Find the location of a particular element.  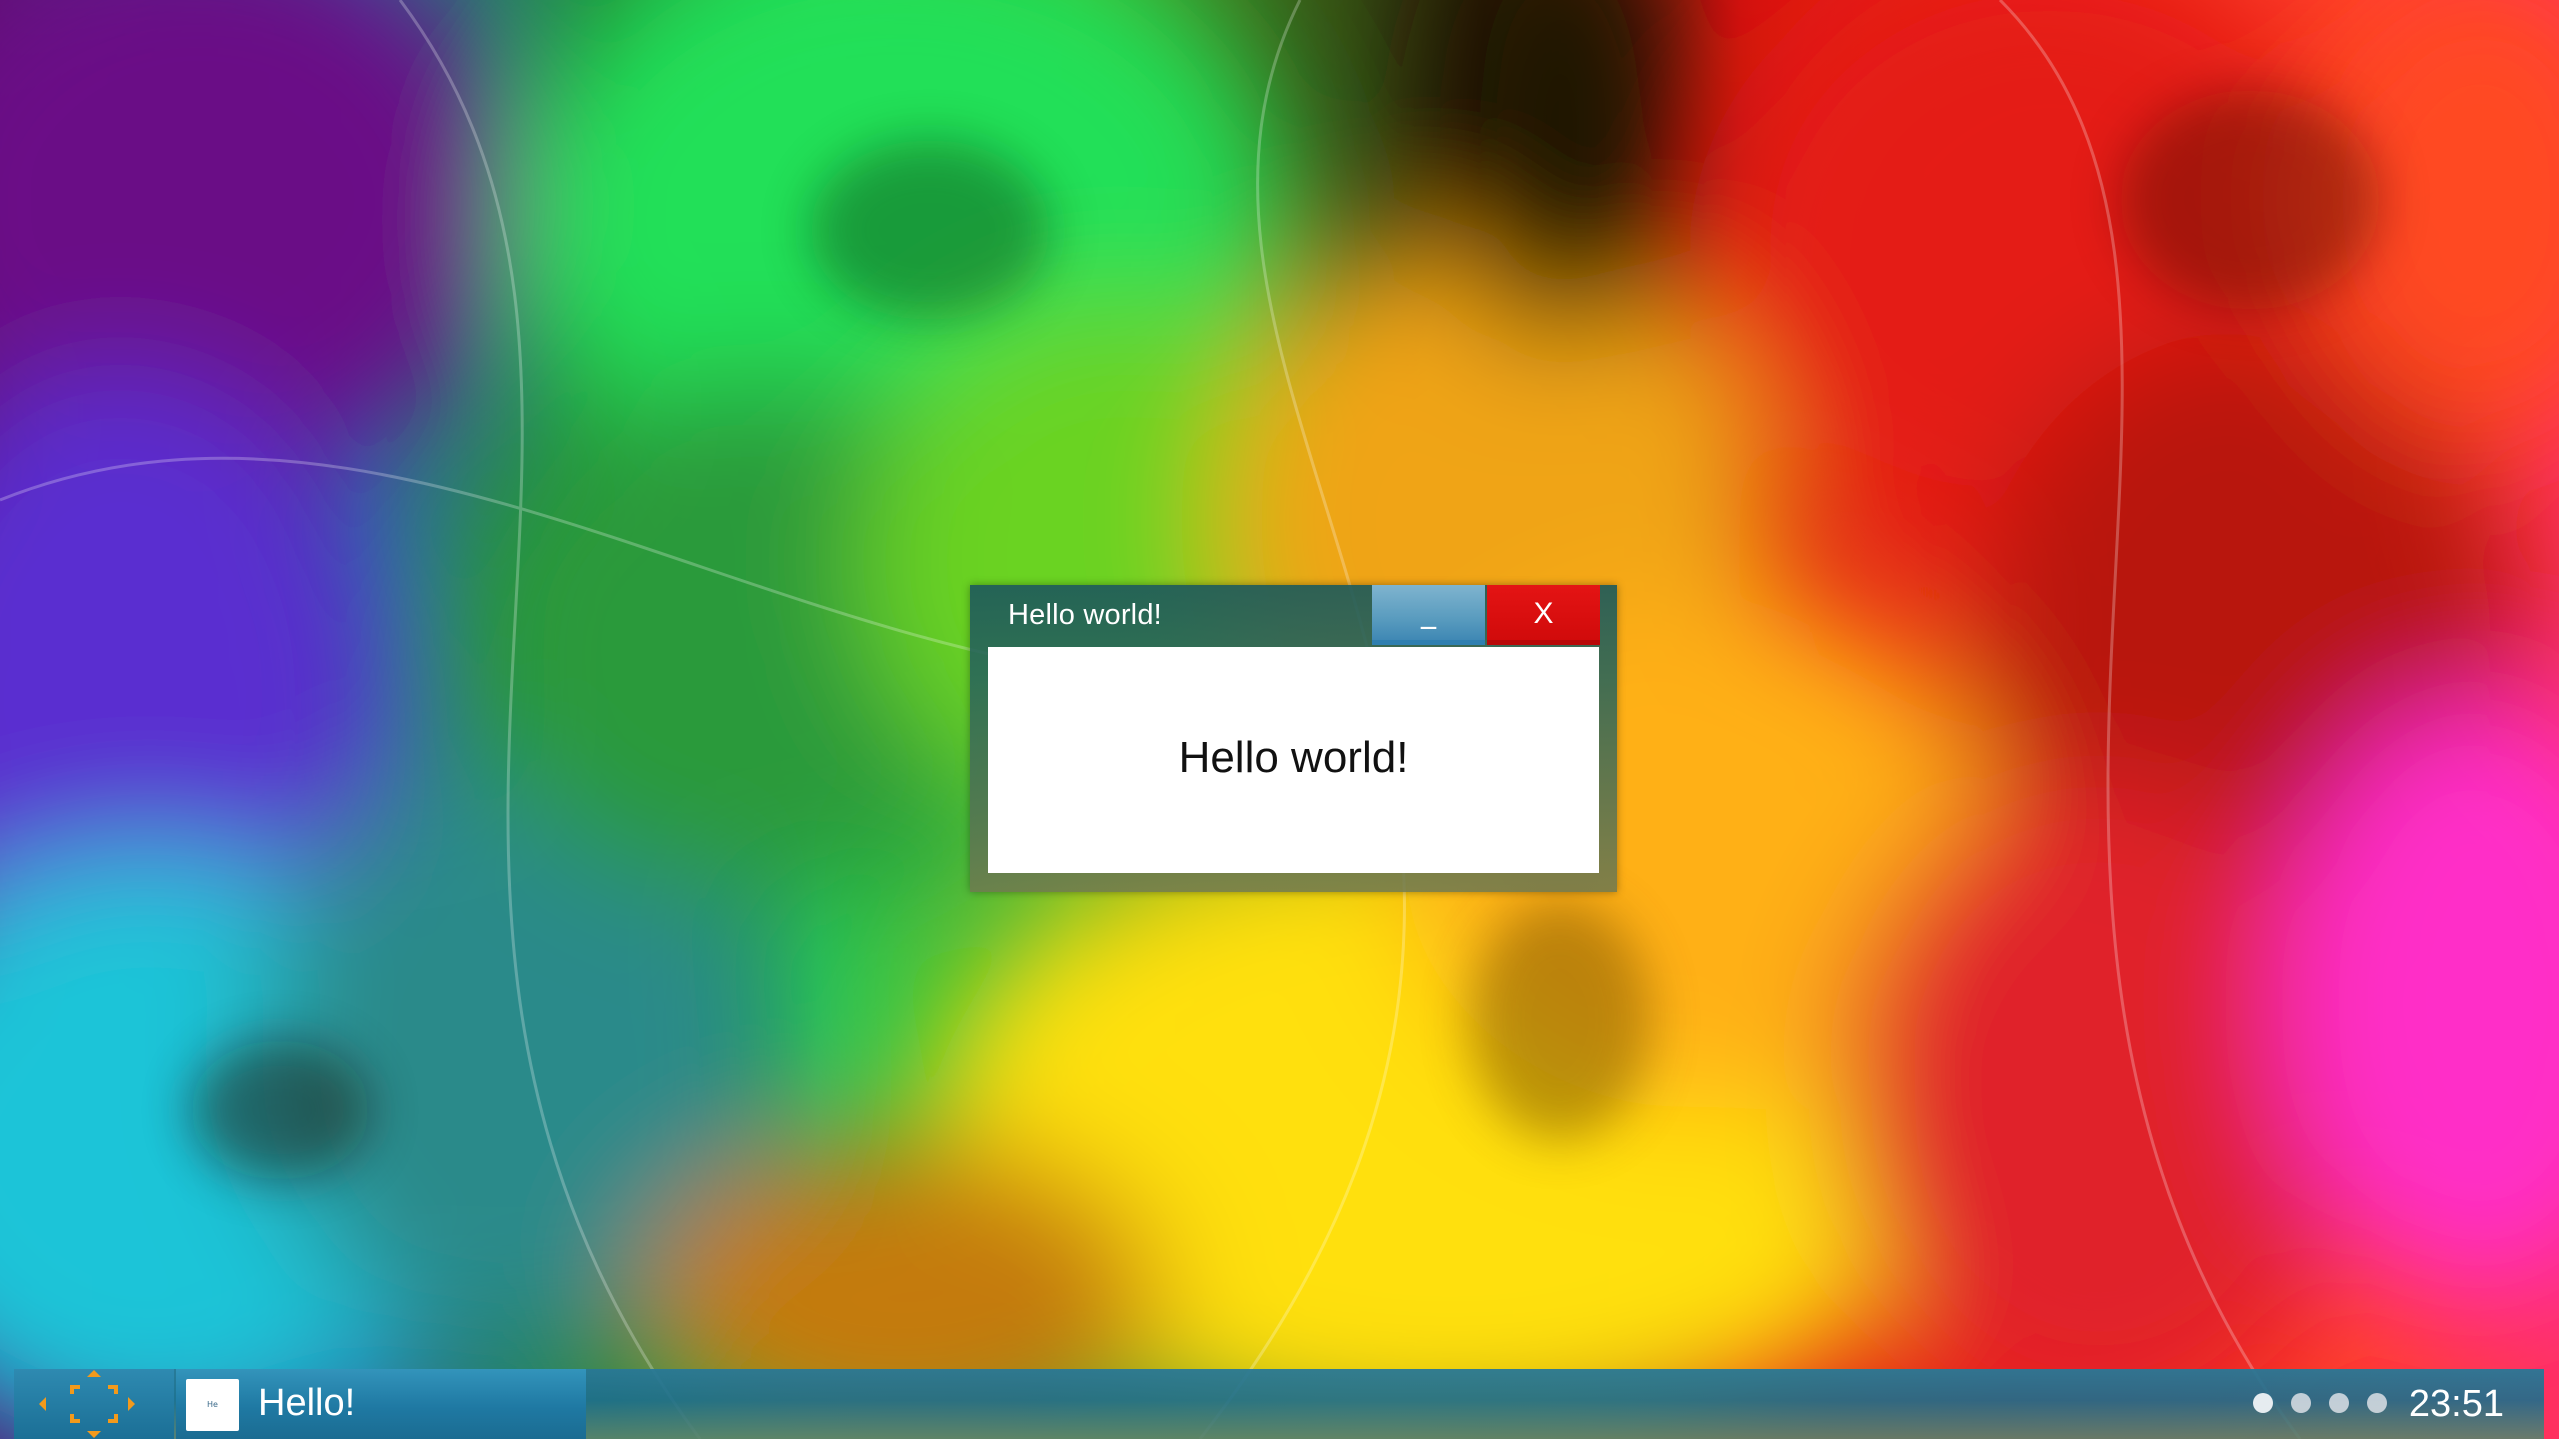

close-button: X is located at coordinates (1543, 615).